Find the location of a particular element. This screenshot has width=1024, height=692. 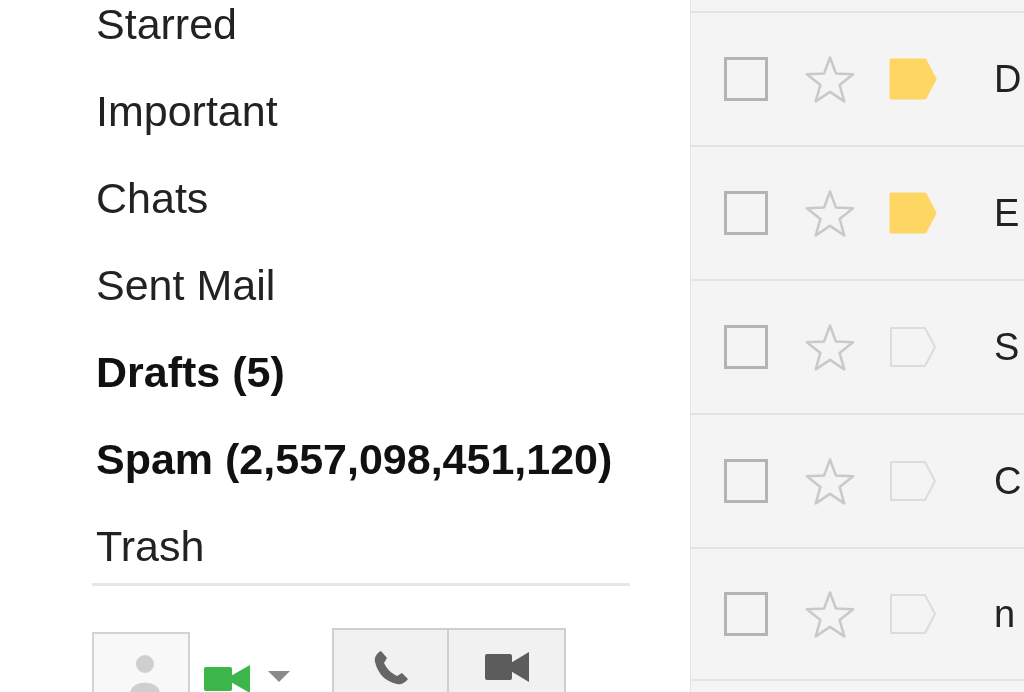

message-text: C is located at coordinates (1008, 481).